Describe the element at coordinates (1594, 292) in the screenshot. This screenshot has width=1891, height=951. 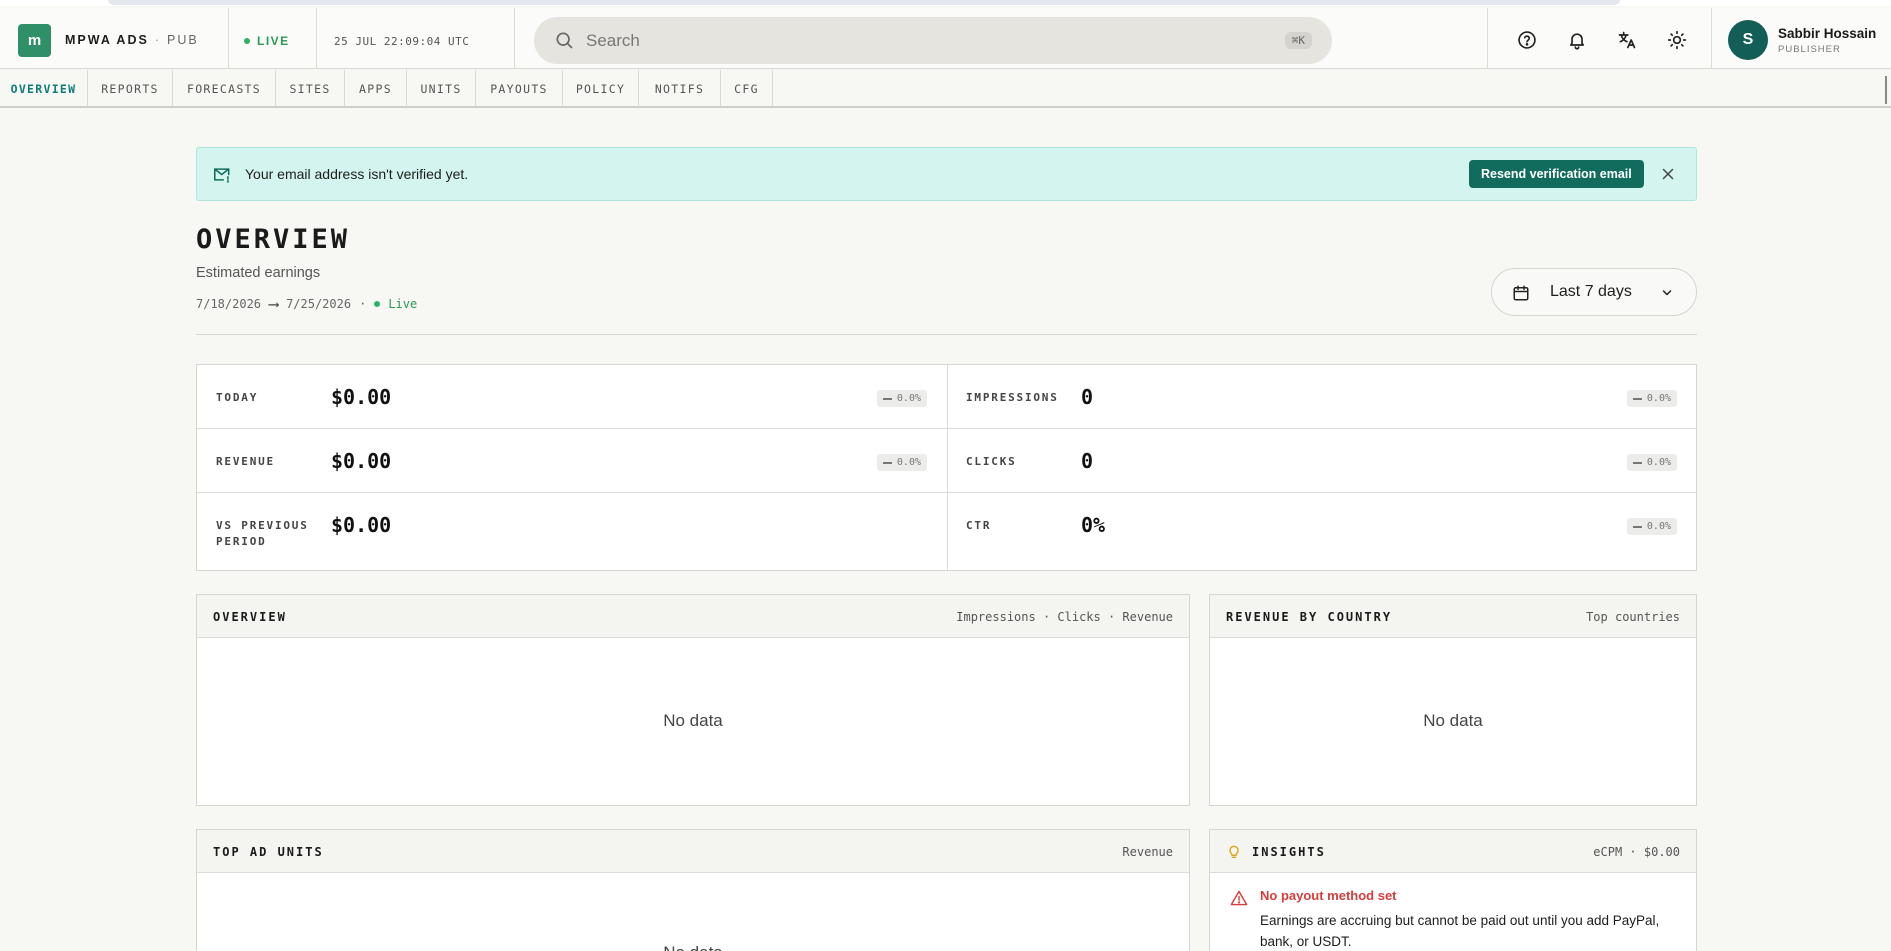
I see `date-range-picker: Last 7 days` at that location.